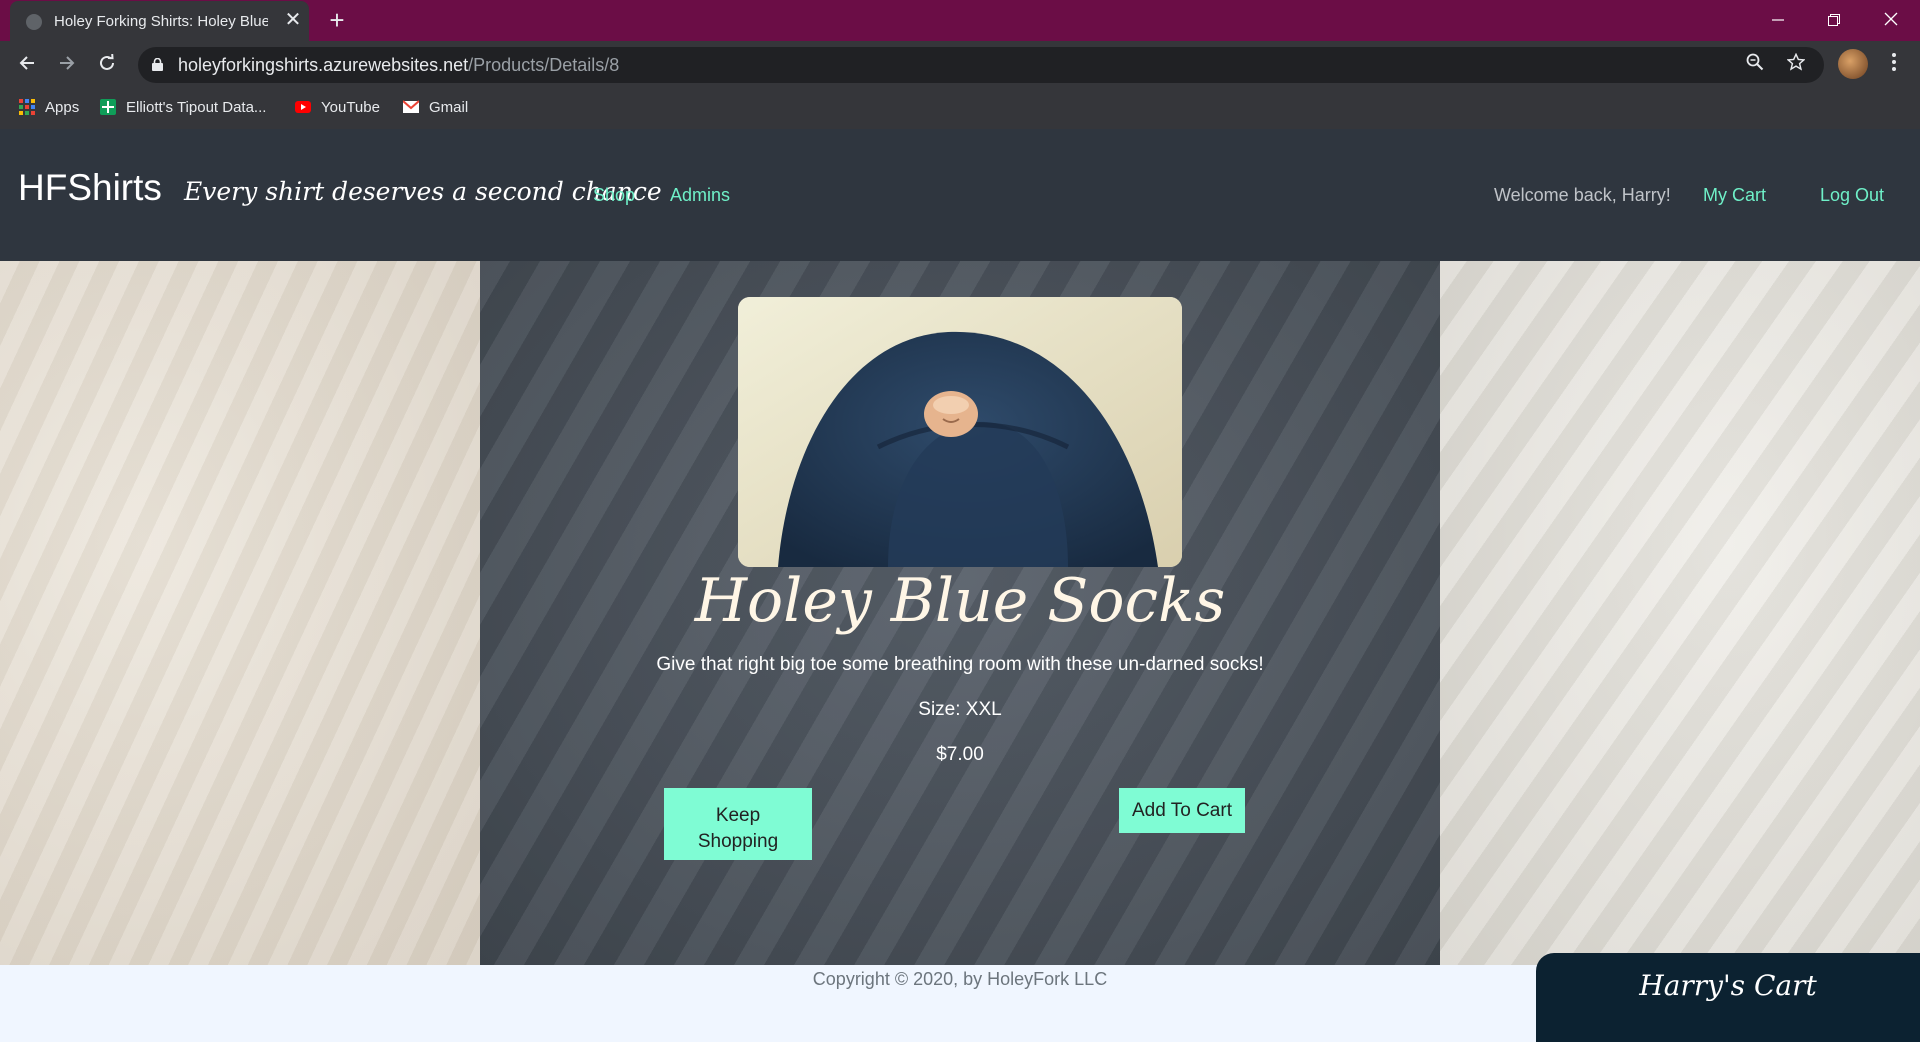 The image size is (1920, 1042). Describe the element at coordinates (700, 195) in the screenshot. I see `nav-admins-link: Admins` at that location.